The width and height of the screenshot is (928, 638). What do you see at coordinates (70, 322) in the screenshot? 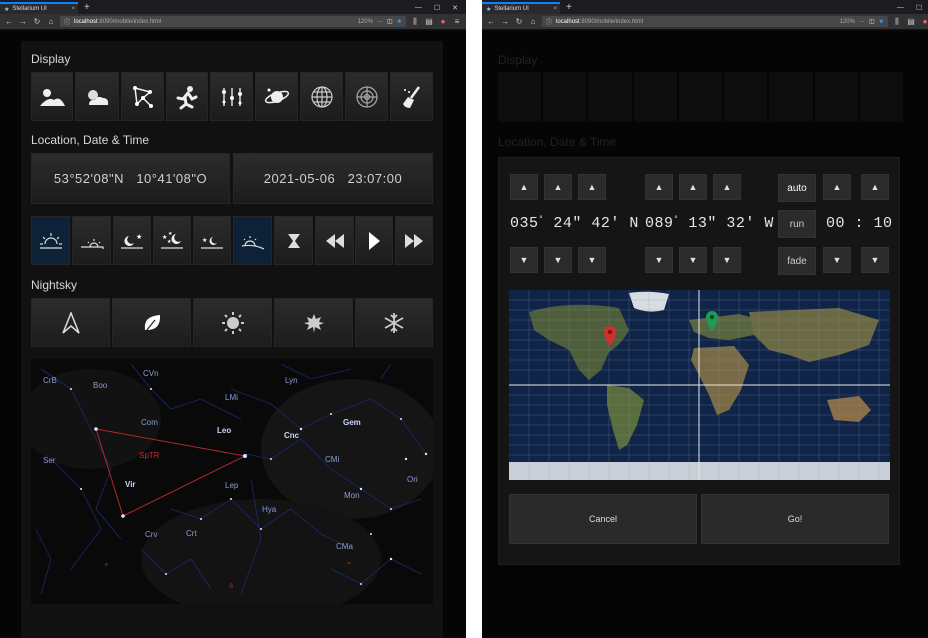
I see `compass-button` at bounding box center [70, 322].